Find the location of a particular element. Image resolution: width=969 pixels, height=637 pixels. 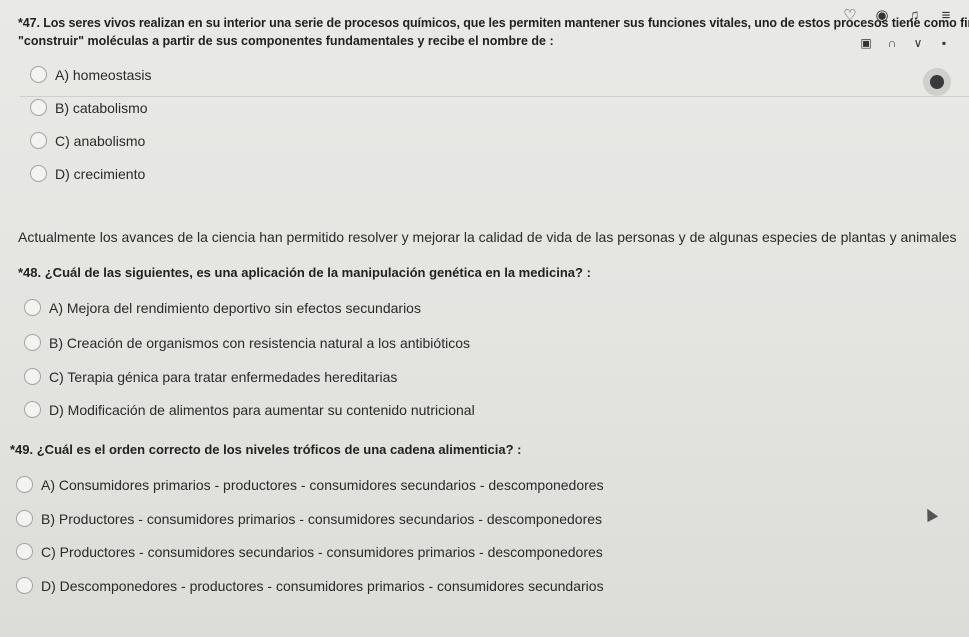

q47-option-a: A) homeostasis is located at coordinates (90, 74).